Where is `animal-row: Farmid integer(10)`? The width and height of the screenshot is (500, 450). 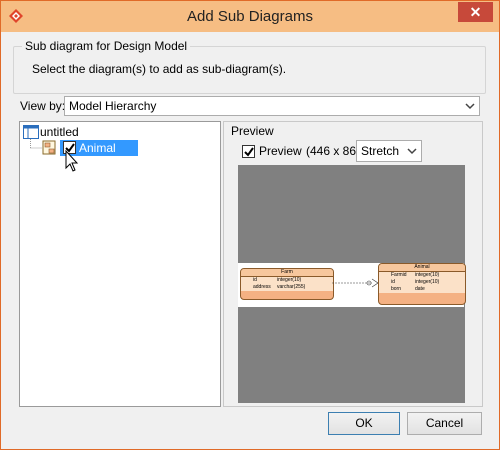
animal-row: Farmid integer(10) is located at coordinates (422, 275).